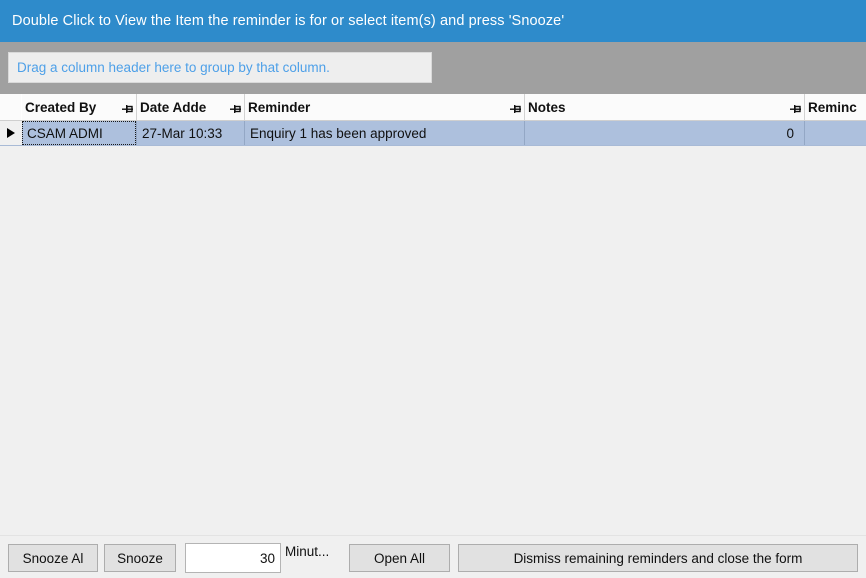  What do you see at coordinates (173, 107) in the screenshot?
I see `column-header-date-added-label: Date Adde` at bounding box center [173, 107].